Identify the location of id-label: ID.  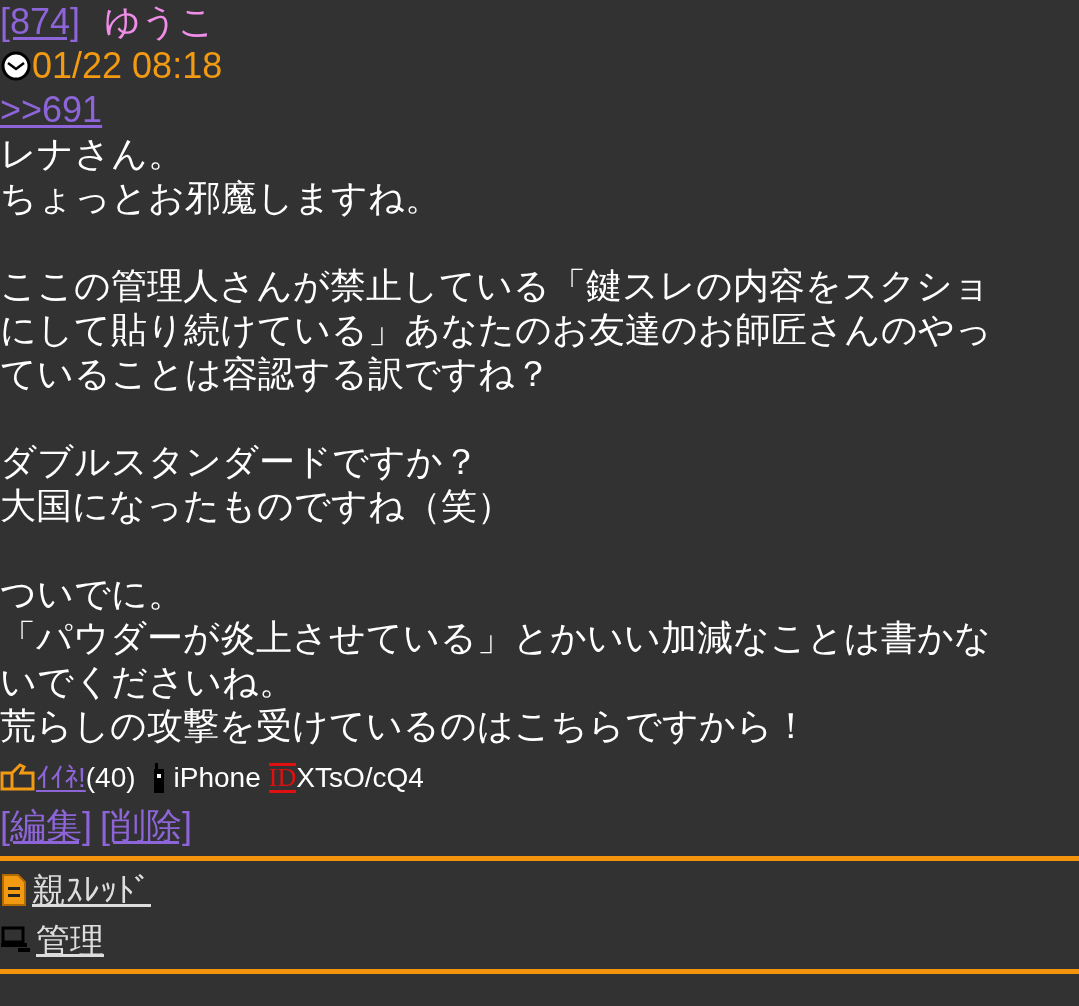
(282, 778).